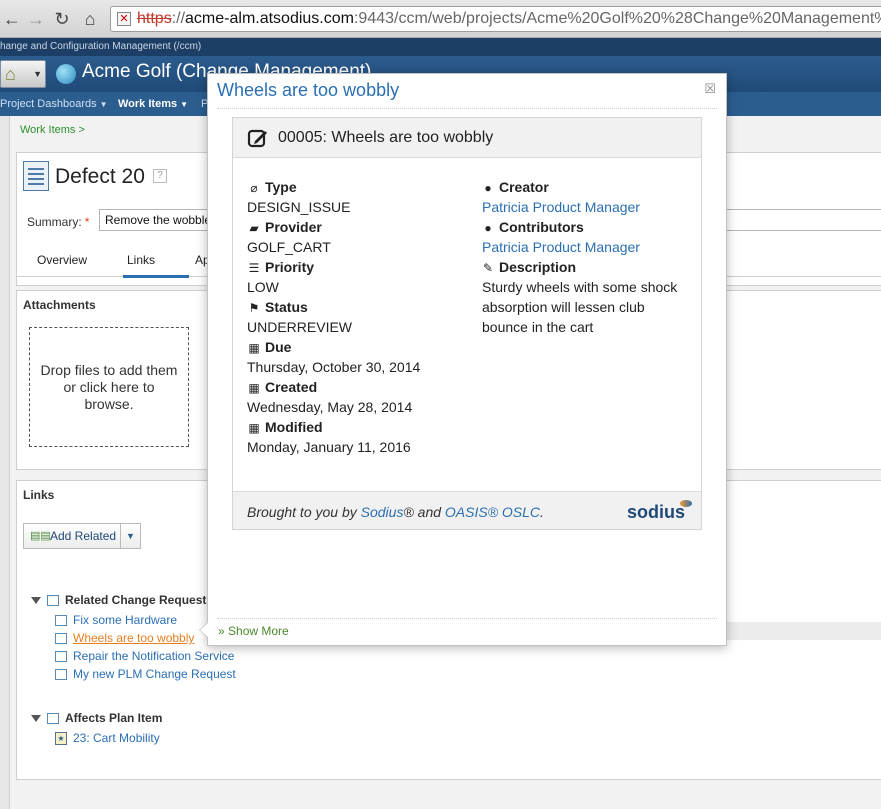 The image size is (881, 809). I want to click on link-item: Fix some Hardware, so click(116, 620).